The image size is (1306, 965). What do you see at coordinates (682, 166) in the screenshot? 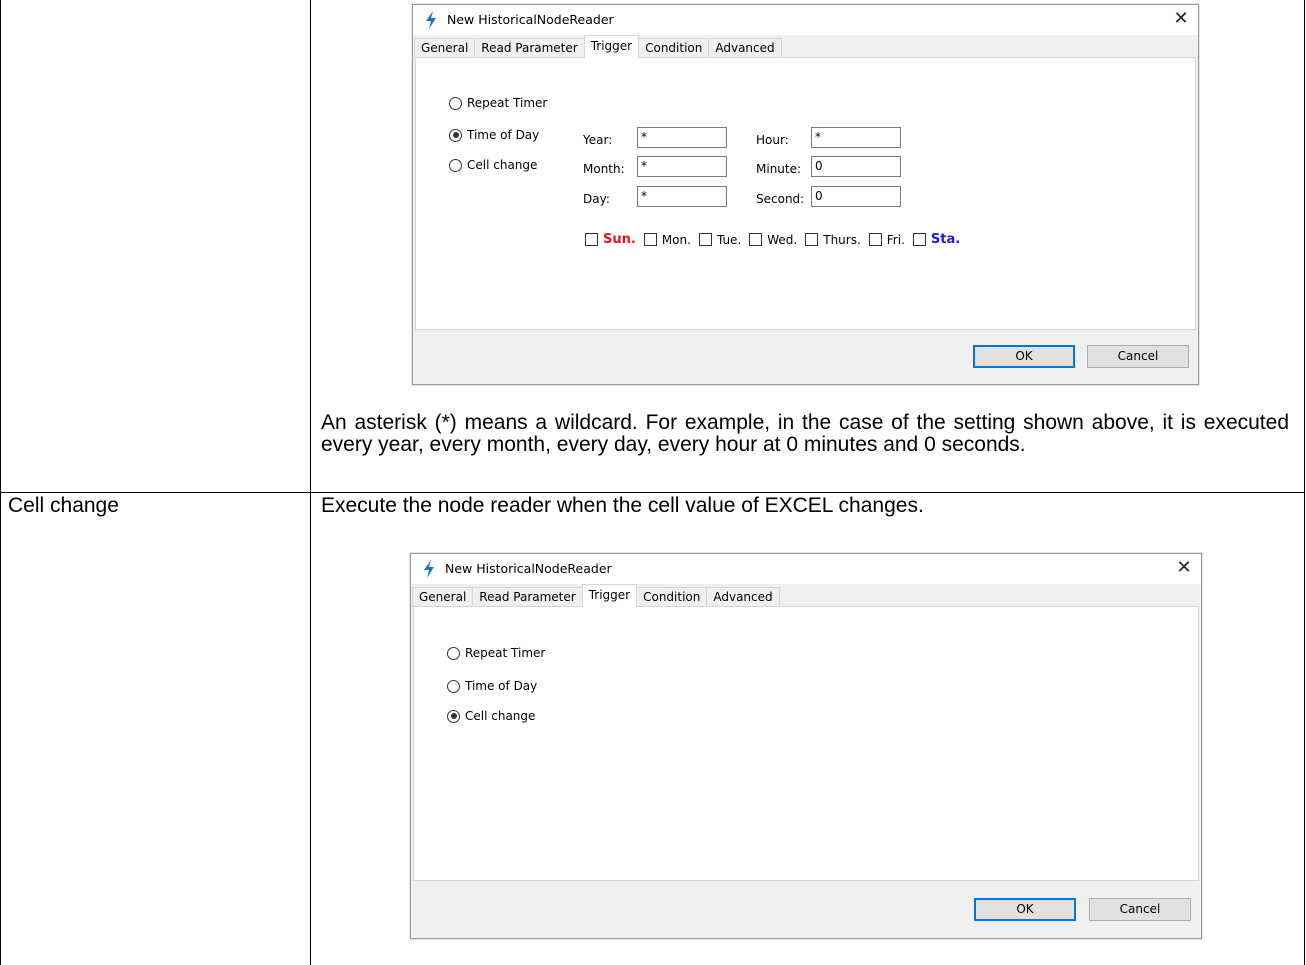
I see `month-input: *` at bounding box center [682, 166].